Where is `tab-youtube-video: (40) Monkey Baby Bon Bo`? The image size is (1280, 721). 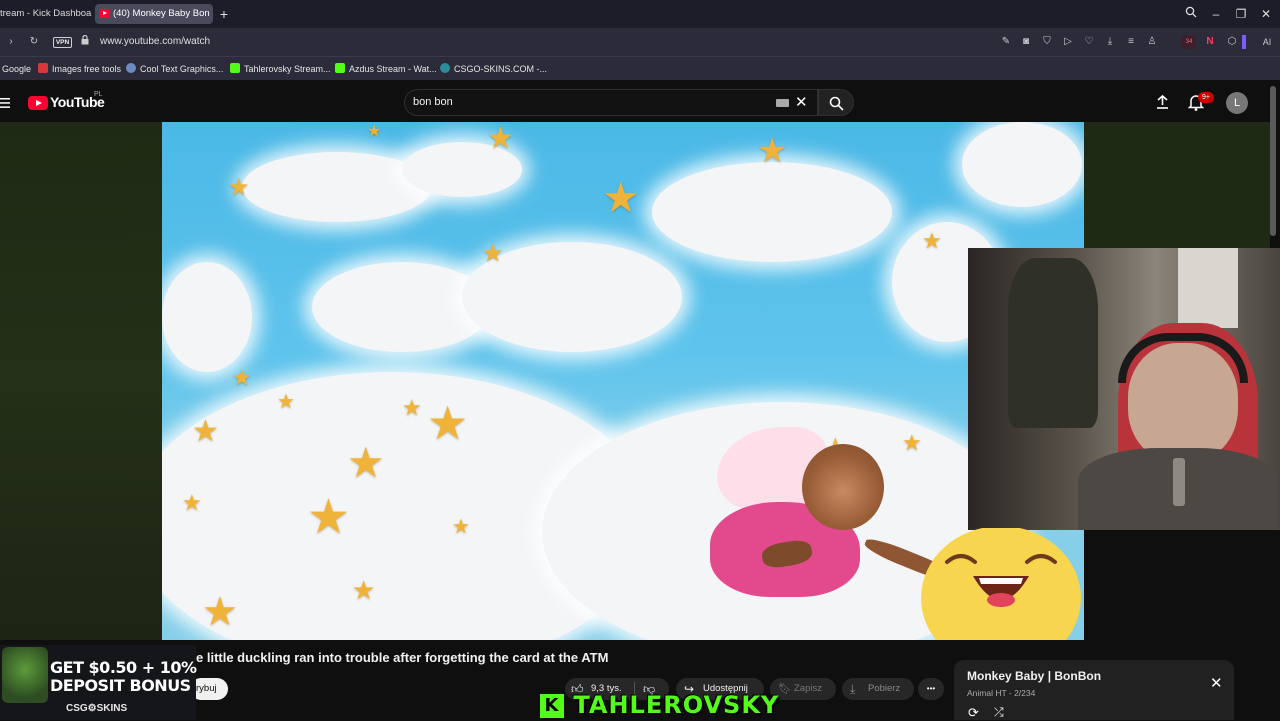
tab-youtube-video: (40) Monkey Baby Bon Bo is located at coordinates (154, 14).